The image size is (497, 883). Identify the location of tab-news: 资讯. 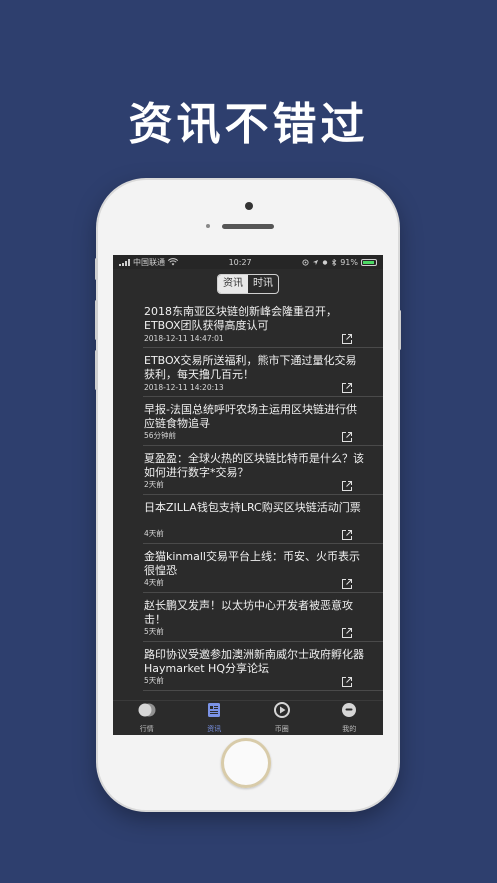
(215, 718).